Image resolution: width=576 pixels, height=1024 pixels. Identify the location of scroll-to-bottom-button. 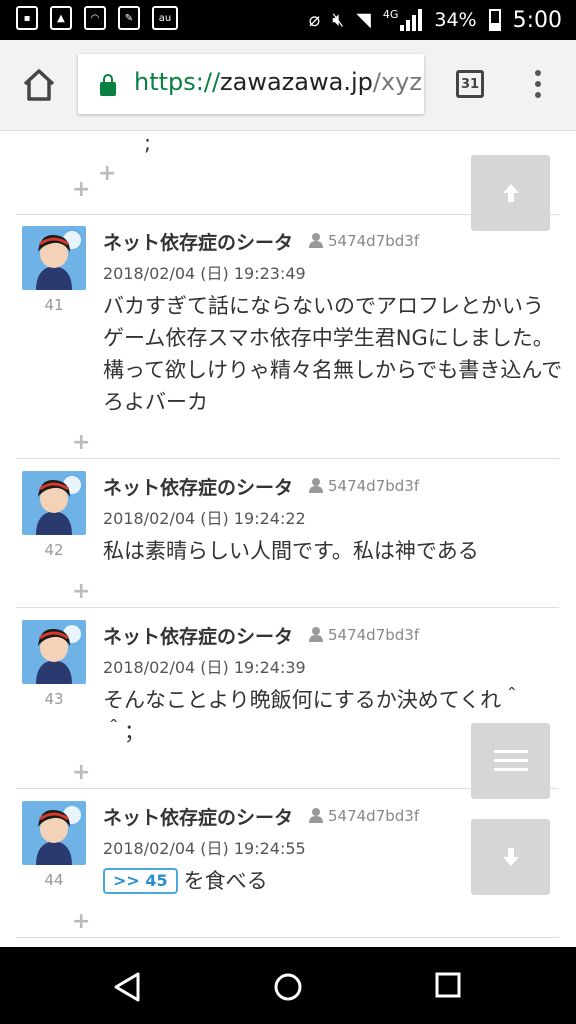
(510, 857).